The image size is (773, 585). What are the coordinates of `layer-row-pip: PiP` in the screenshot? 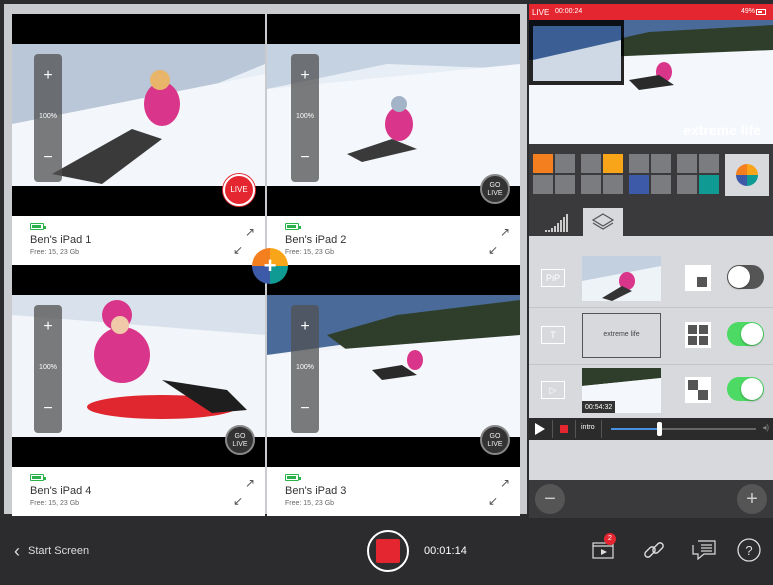 It's located at (651, 280).